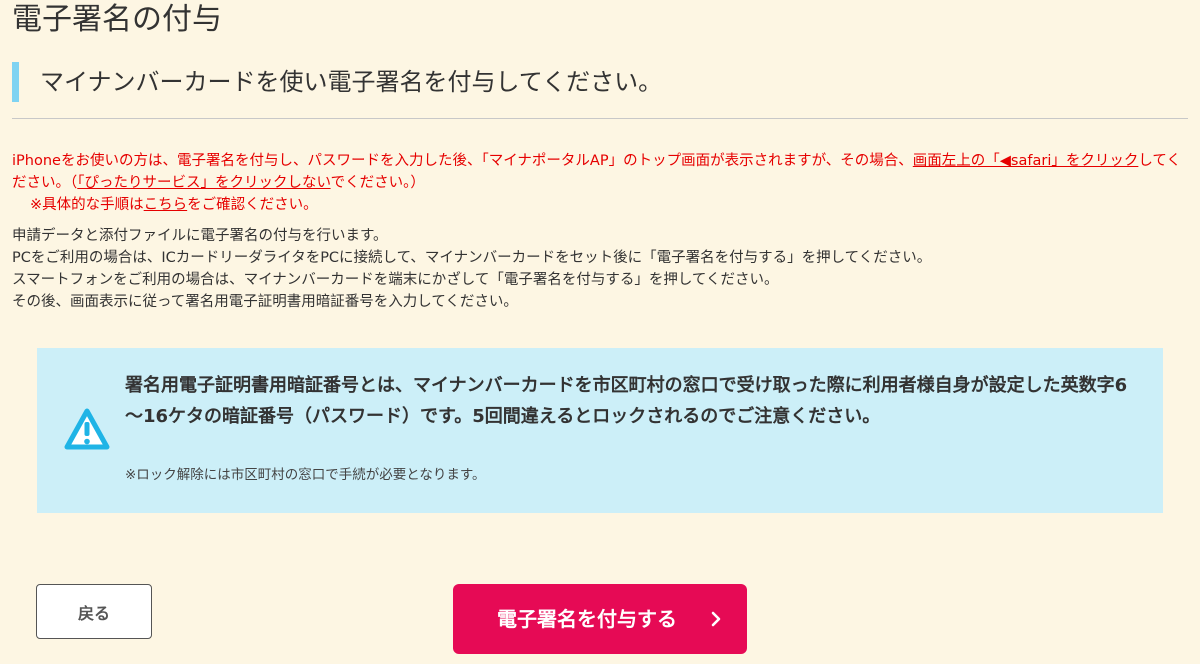  What do you see at coordinates (15, 82) in the screenshot?
I see `heading-accent-bar` at bounding box center [15, 82].